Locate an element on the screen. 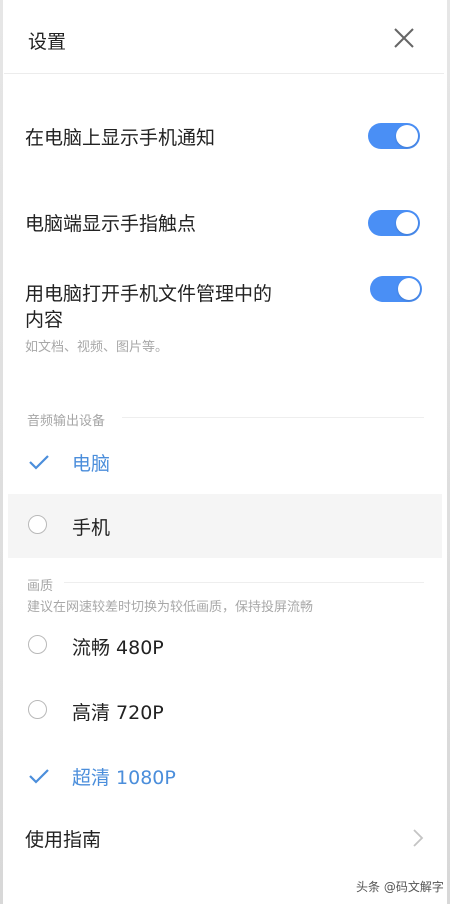 The height and width of the screenshot is (904, 450). close-button is located at coordinates (404, 38).